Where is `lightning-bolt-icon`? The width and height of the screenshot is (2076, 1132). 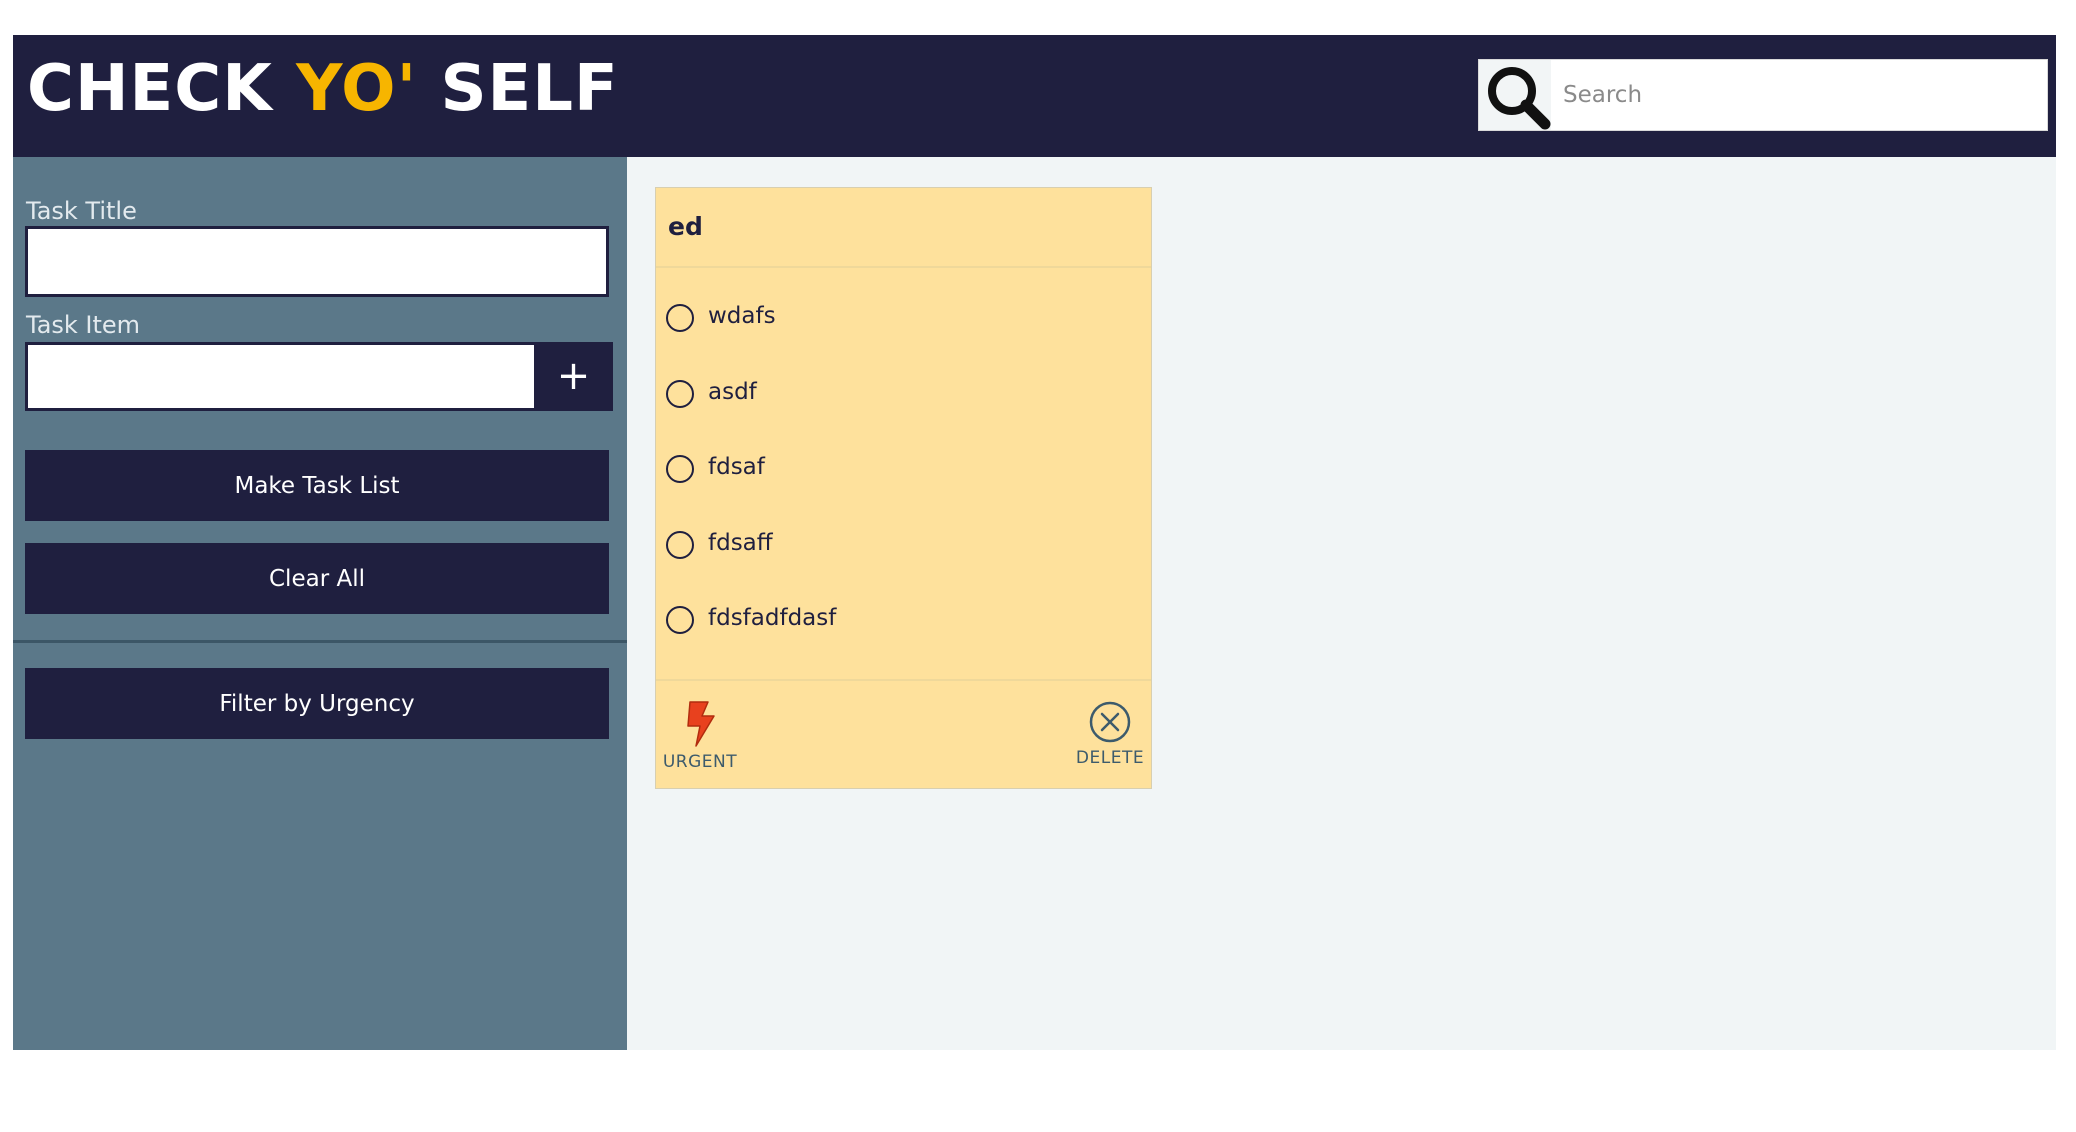
lightning-bolt-icon is located at coordinates (701, 724).